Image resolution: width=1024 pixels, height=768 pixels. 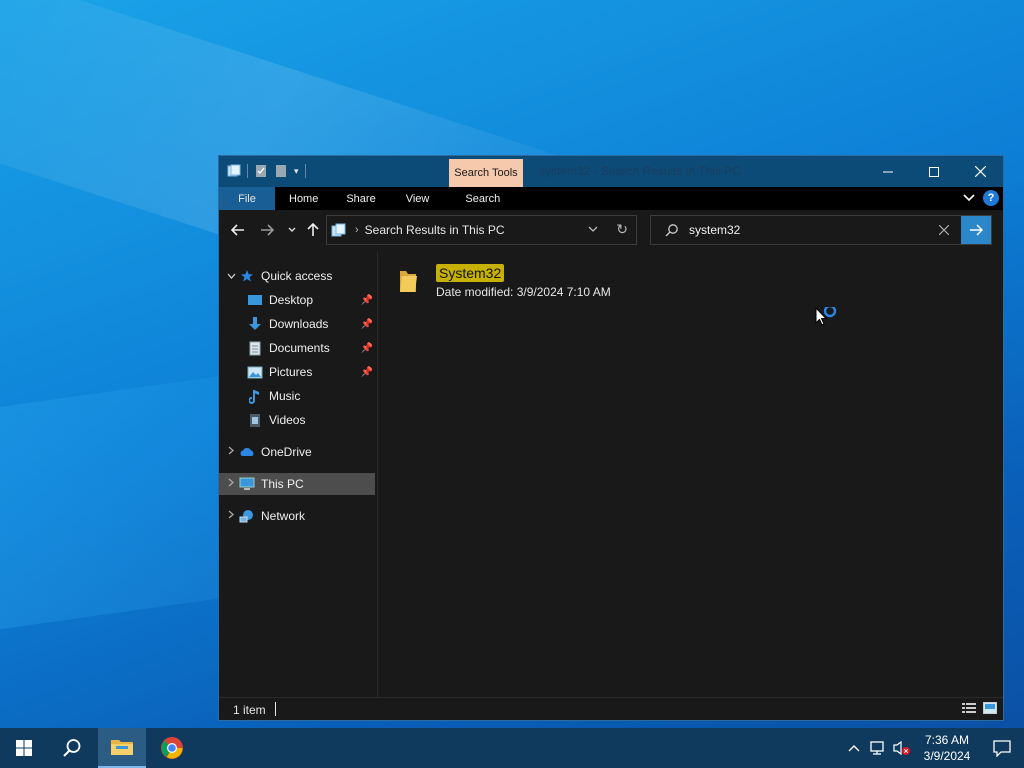 I want to click on navigation-bar: › Search Results in This PC ↻ system32, so click(x=611, y=231).